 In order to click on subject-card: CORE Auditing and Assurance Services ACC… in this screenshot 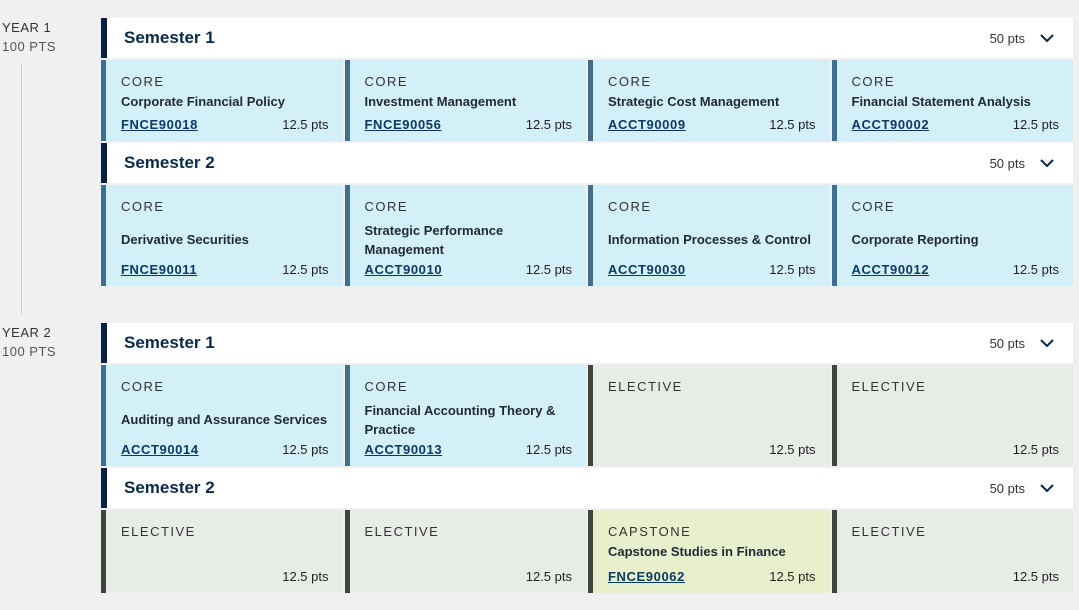, I will do `click(222, 415)`.